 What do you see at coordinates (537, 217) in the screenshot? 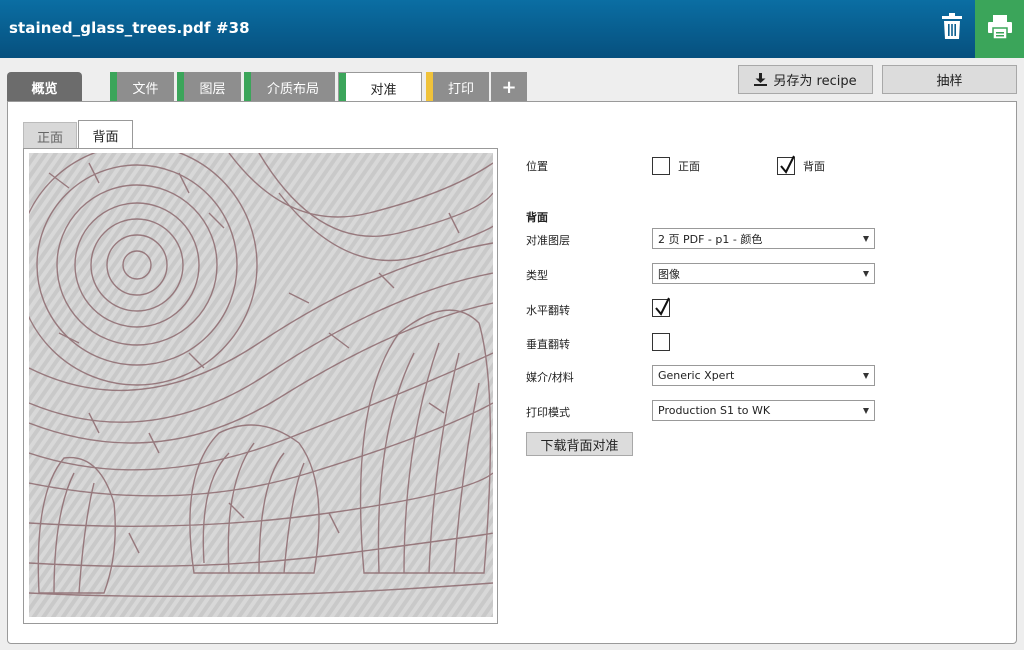
I see `section-title: 背面` at bounding box center [537, 217].